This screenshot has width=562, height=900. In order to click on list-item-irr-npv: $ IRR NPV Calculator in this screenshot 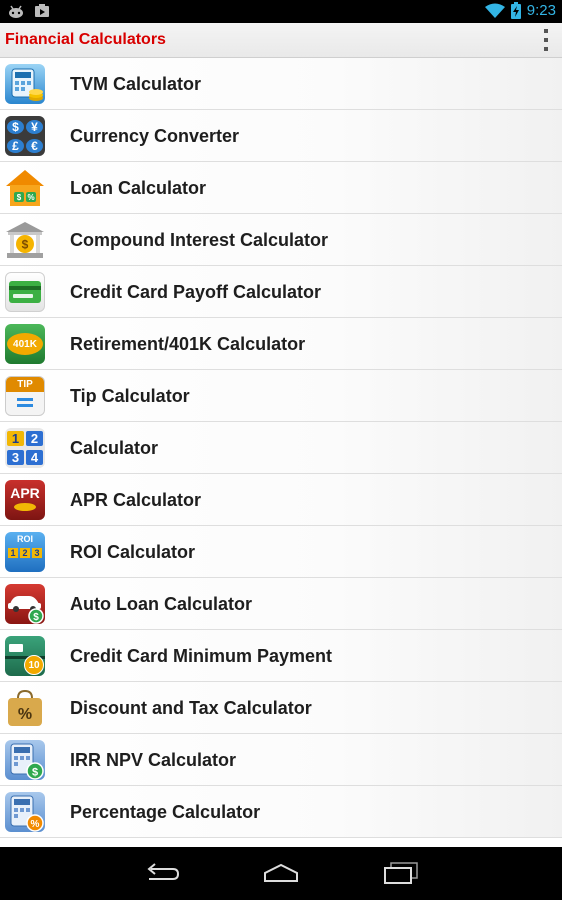, I will do `click(281, 760)`.